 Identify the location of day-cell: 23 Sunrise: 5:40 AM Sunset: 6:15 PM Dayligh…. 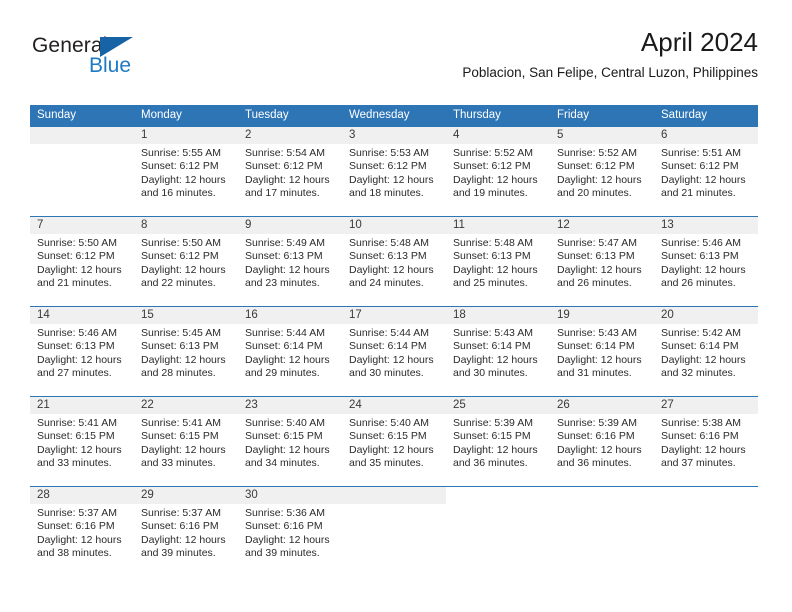
(290, 441).